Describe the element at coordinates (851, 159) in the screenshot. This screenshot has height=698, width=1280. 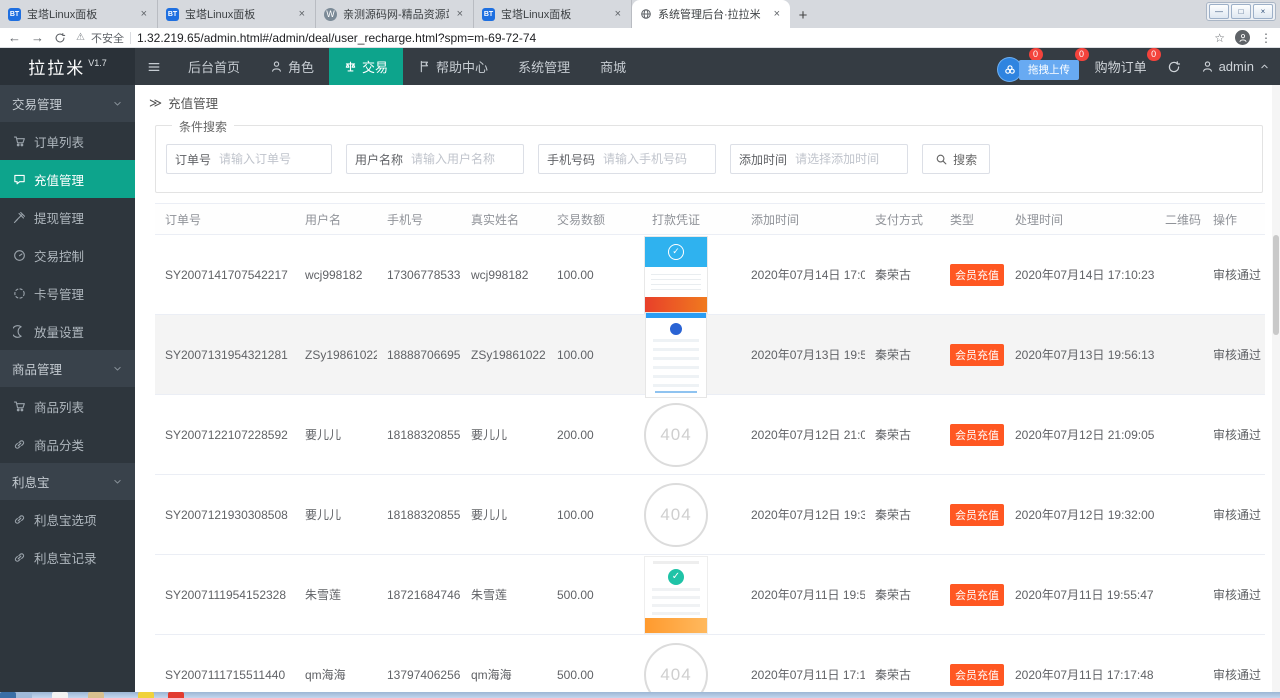
I see `search-input-添加时间` at that location.